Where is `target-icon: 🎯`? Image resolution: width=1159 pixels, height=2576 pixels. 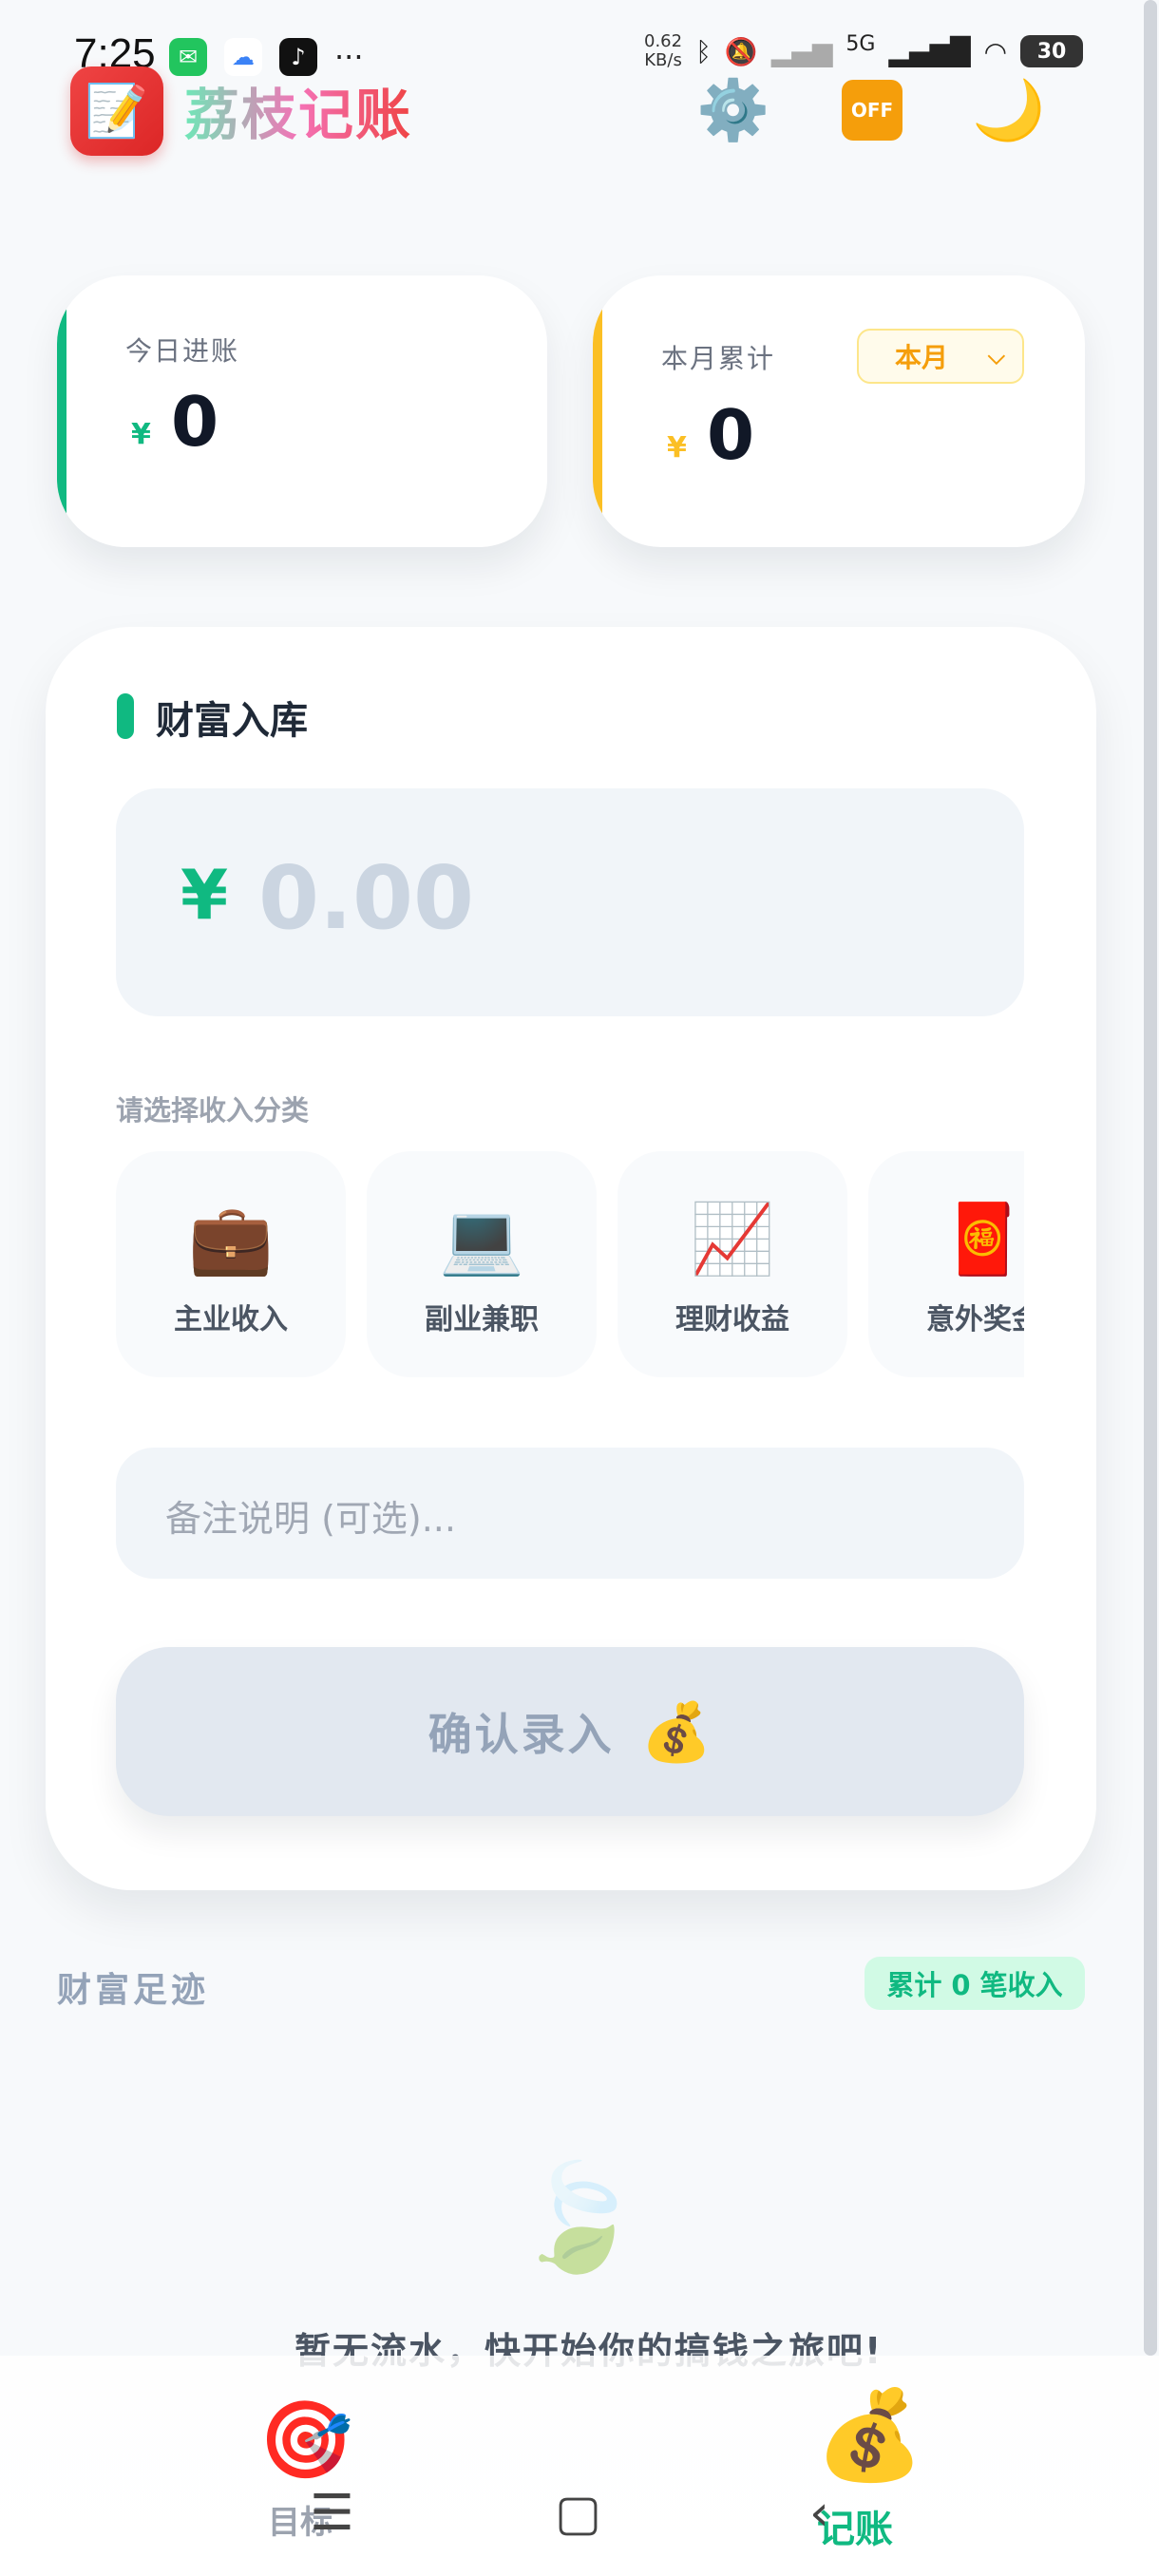 target-icon: 🎯 is located at coordinates (305, 2440).